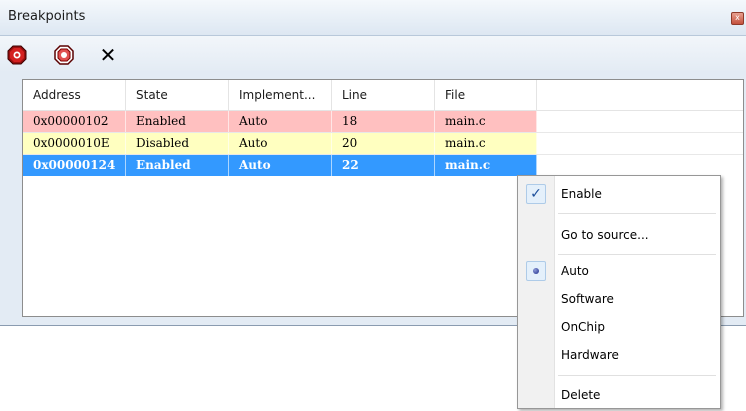 This screenshot has width=746, height=411. I want to click on delete-icon: ✕, so click(108, 55).